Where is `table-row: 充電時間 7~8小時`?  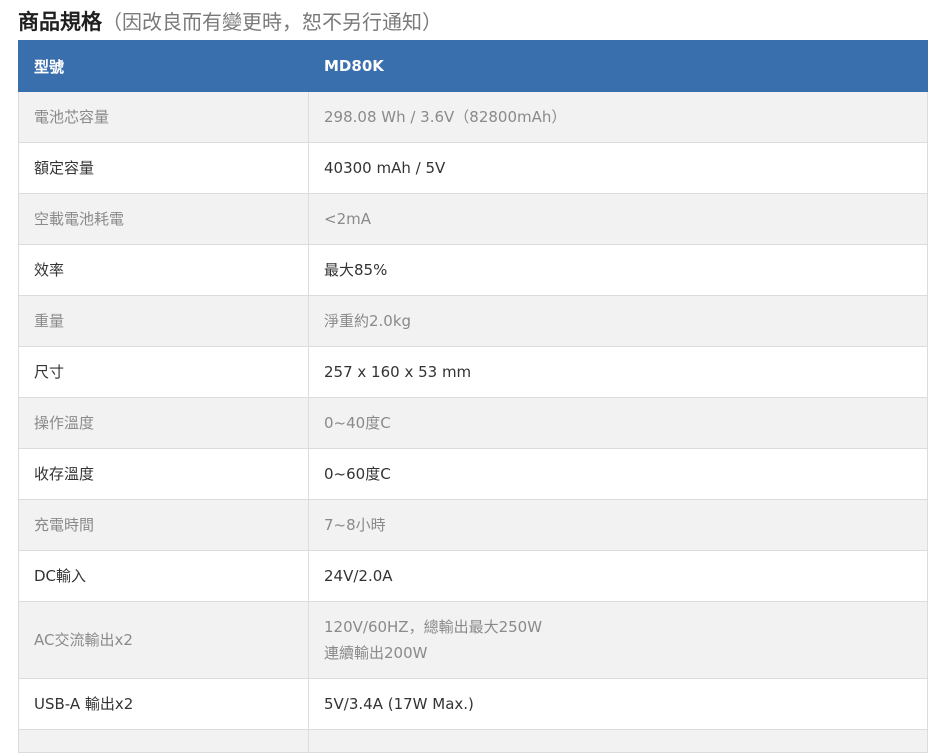 table-row: 充電時間 7~8小時 is located at coordinates (473, 525).